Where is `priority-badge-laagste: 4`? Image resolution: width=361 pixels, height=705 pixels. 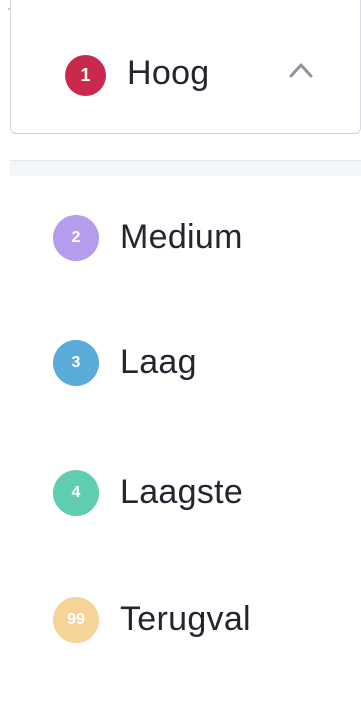 priority-badge-laagste: 4 is located at coordinates (76, 493).